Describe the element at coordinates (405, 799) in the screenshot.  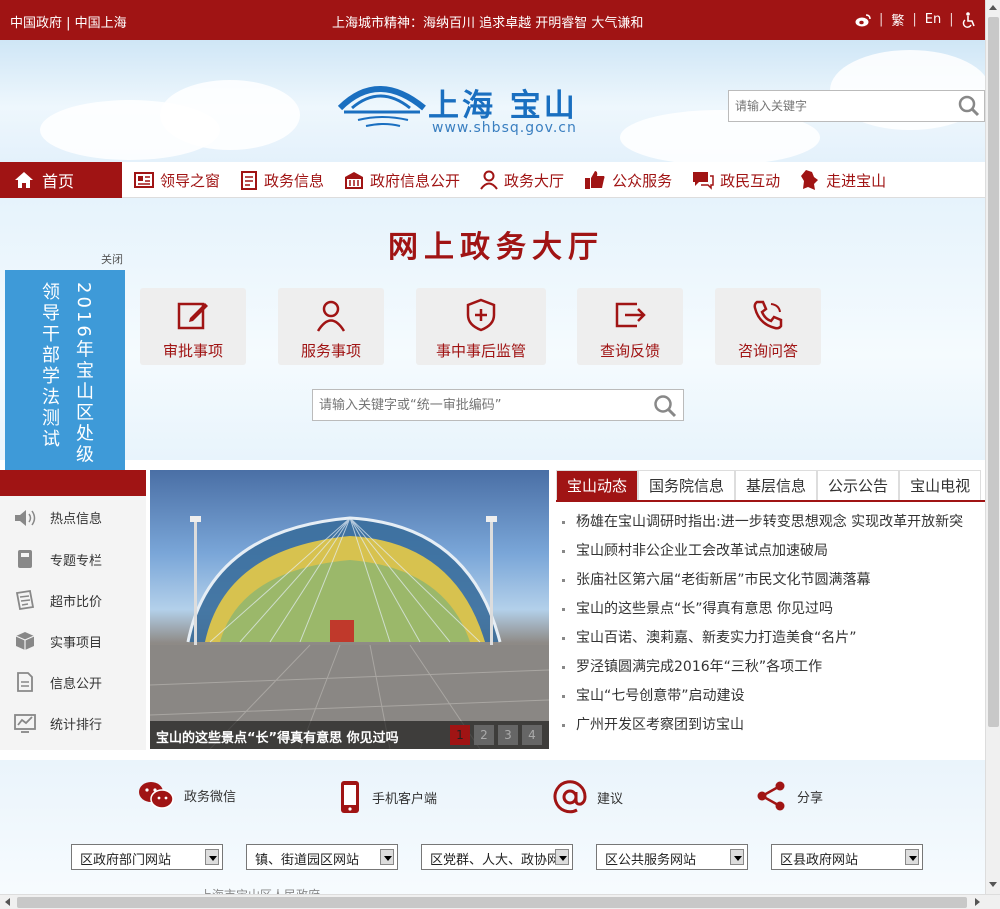
I see `share-label: 手机客户端` at that location.